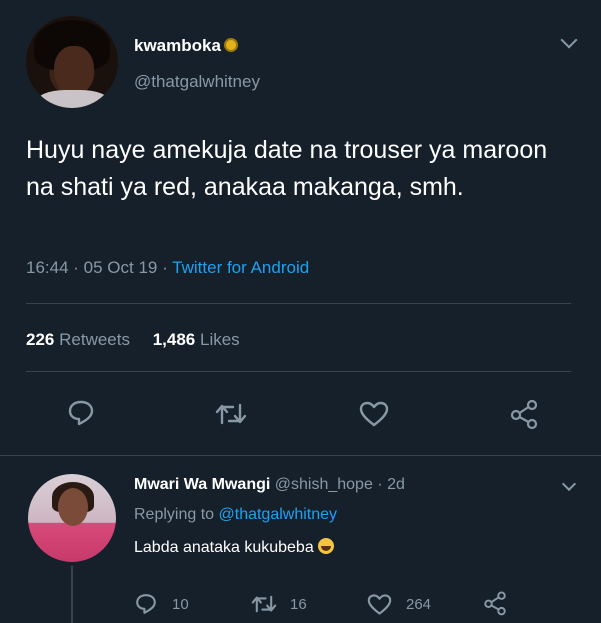 This screenshot has height=623, width=601. Describe the element at coordinates (174, 339) in the screenshot. I see `likes-count: 1,486` at that location.